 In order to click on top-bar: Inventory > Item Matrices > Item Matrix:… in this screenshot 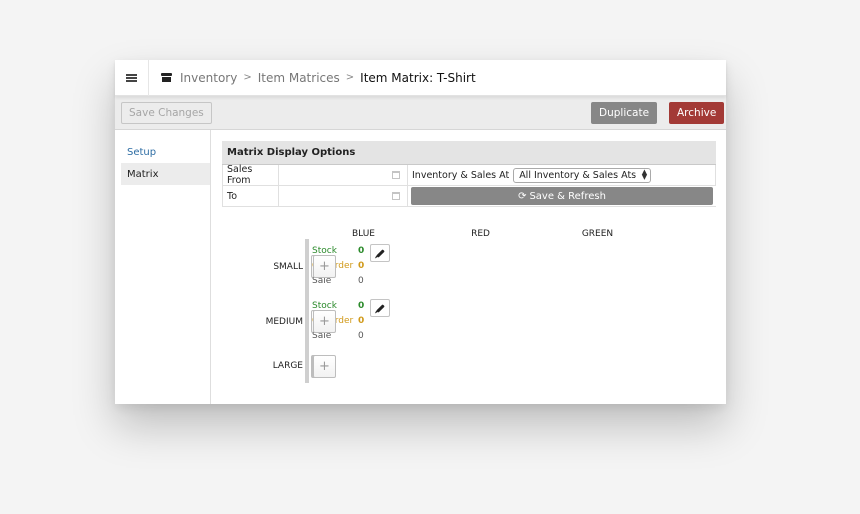, I will do `click(420, 77)`.